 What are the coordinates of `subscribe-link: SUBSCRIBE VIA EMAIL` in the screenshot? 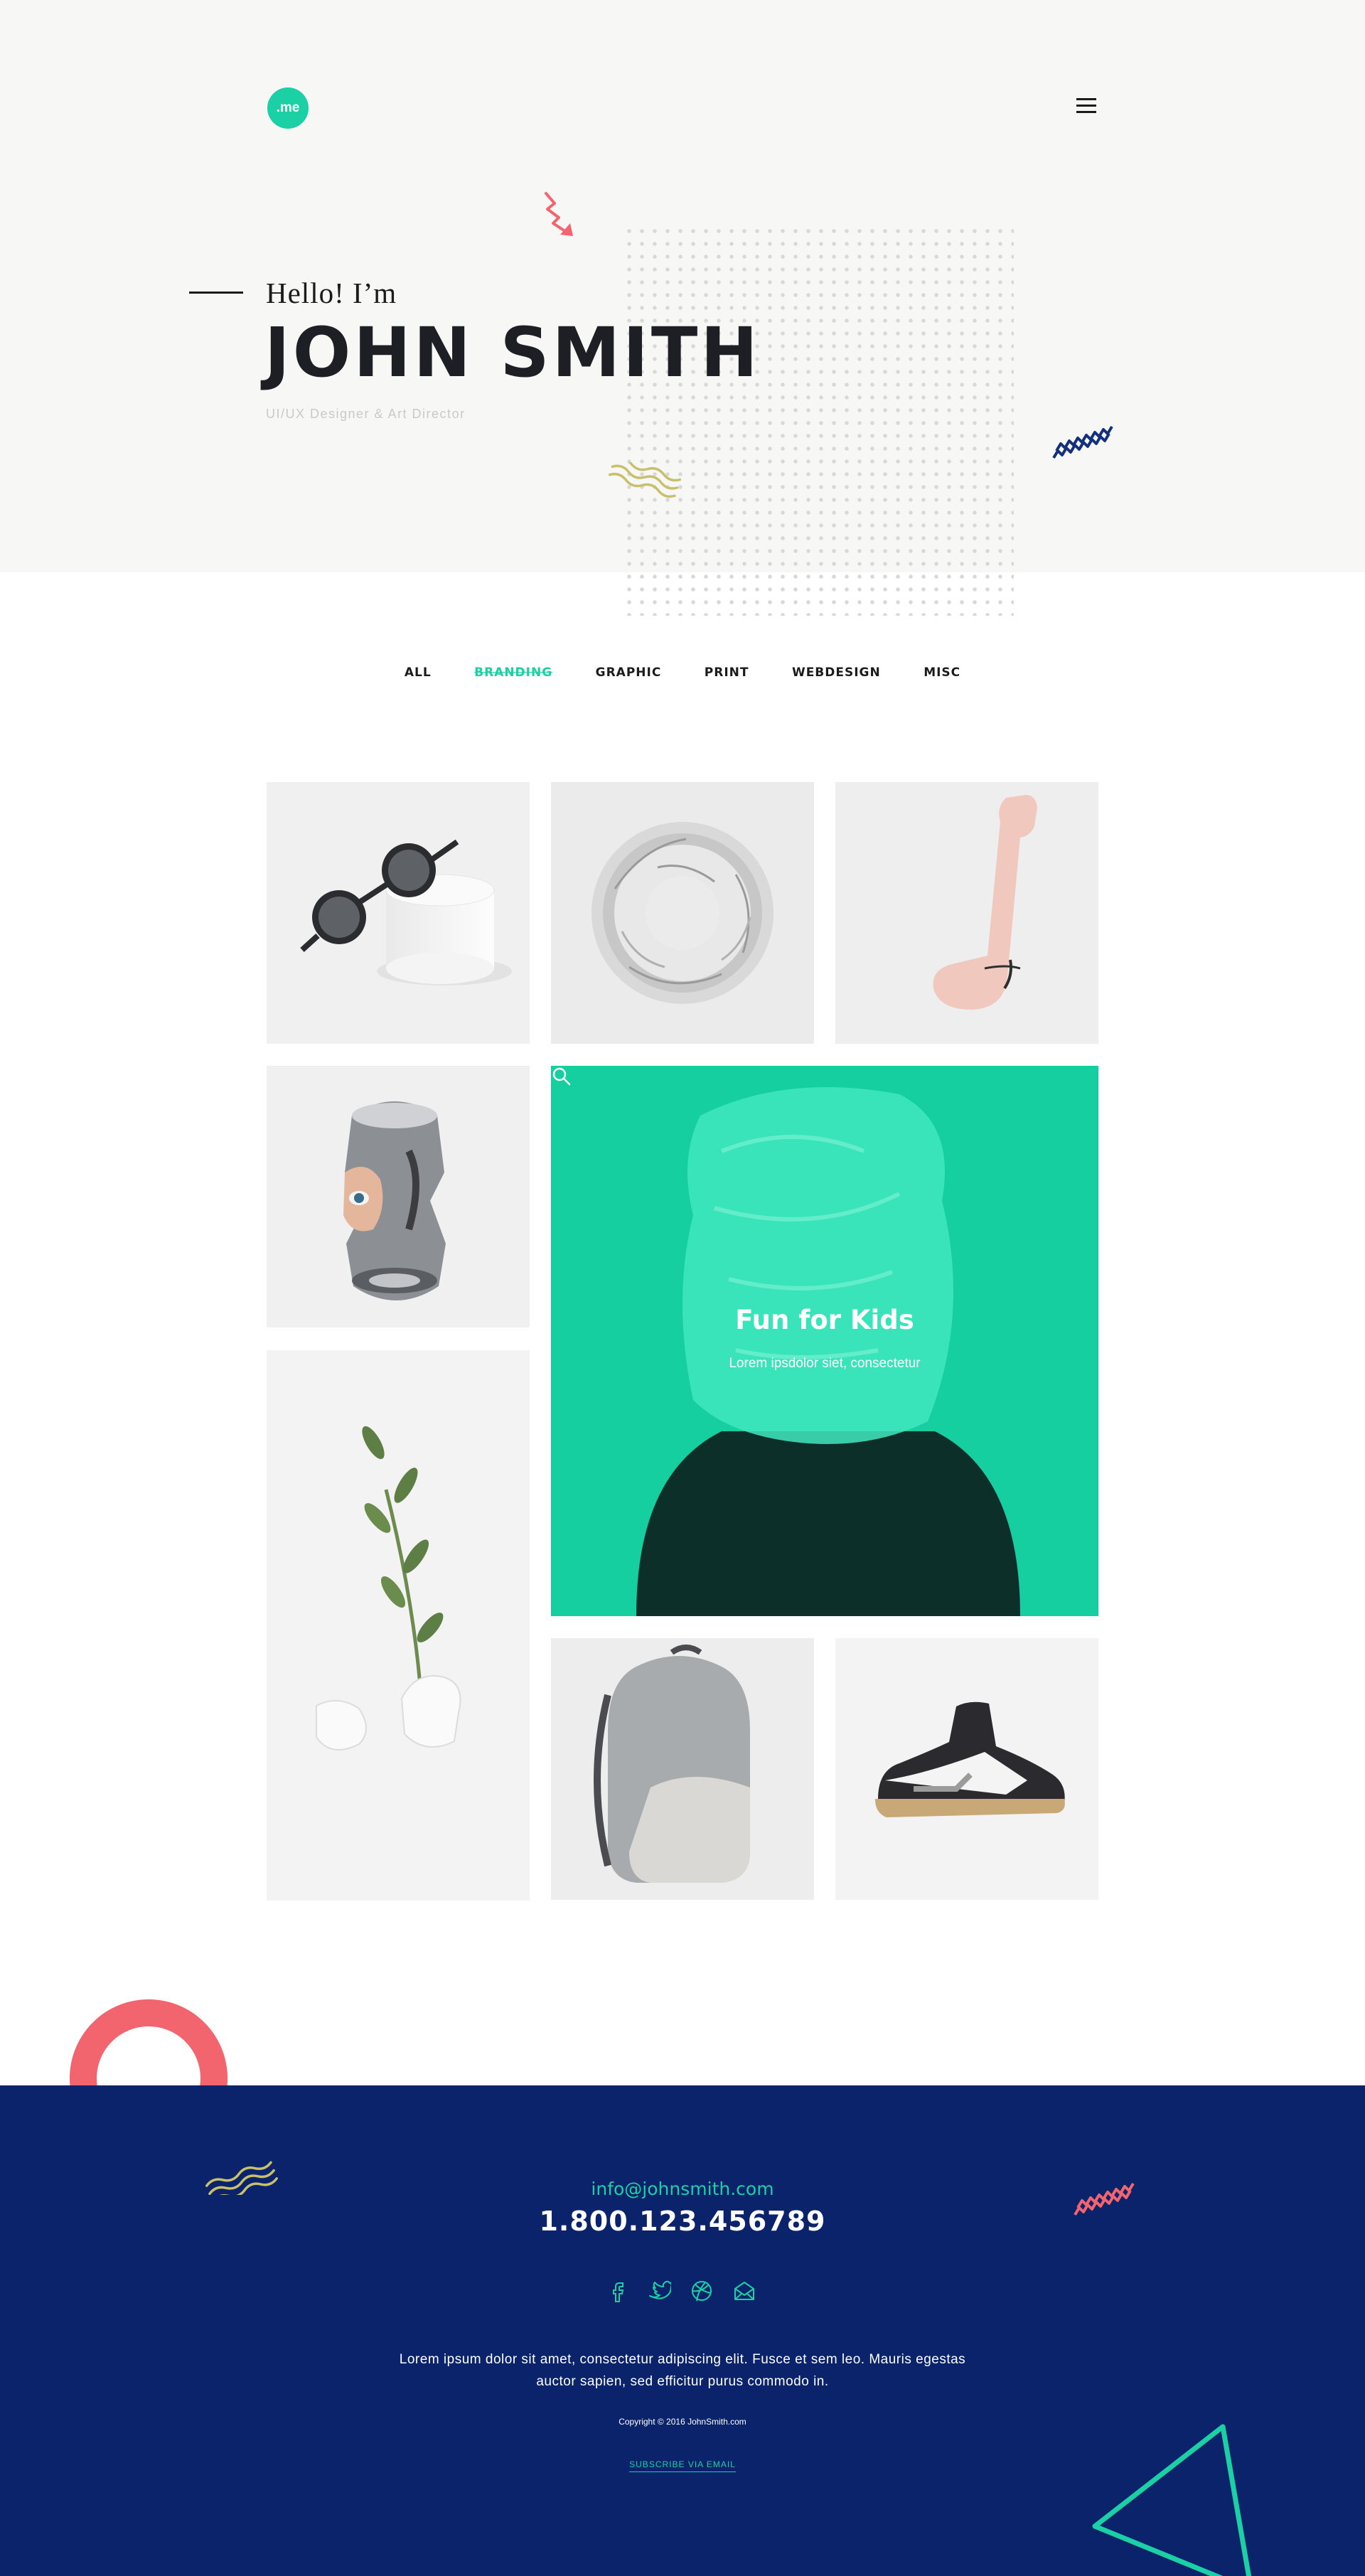 It's located at (683, 2465).